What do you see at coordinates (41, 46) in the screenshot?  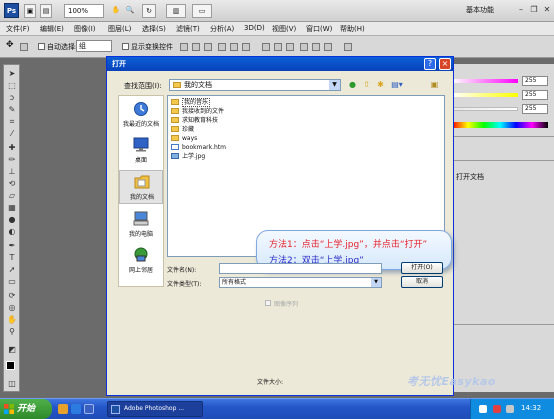 I see `auto-select-checkbox` at bounding box center [41, 46].